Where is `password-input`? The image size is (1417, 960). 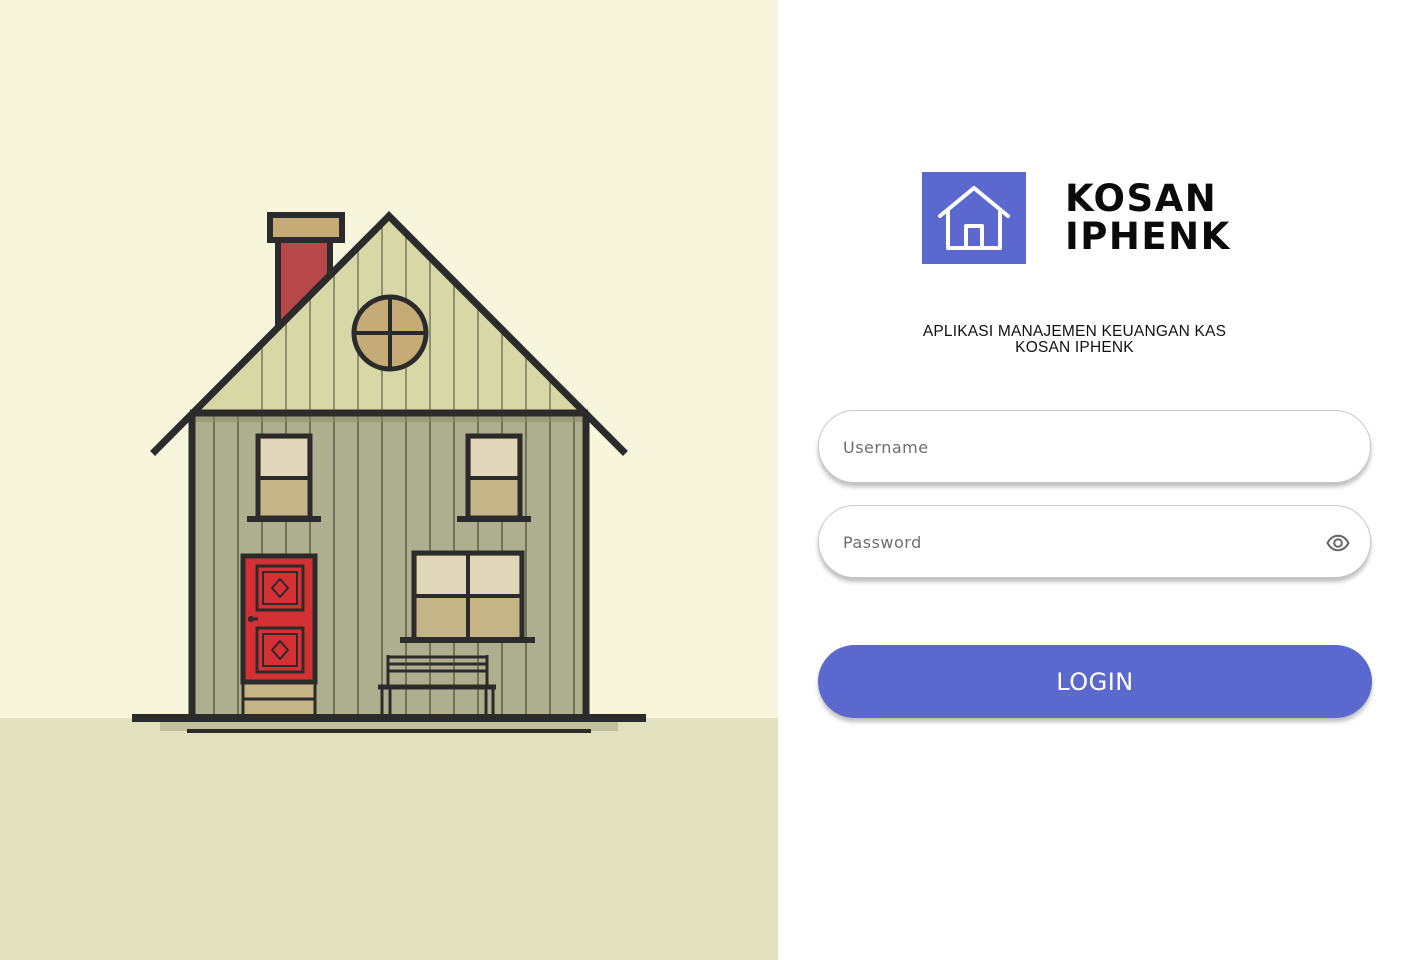 password-input is located at coordinates (1078, 542).